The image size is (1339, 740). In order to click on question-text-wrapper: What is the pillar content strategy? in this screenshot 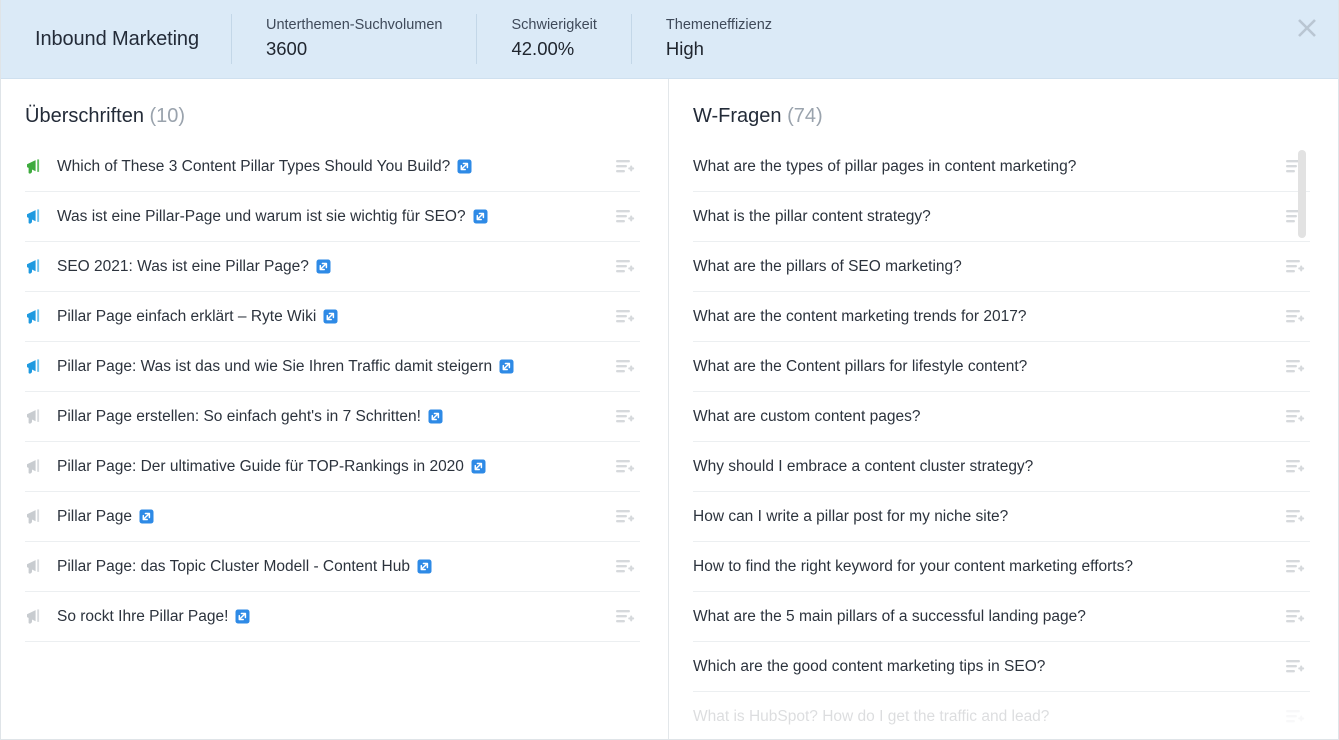, I will do `click(986, 217)`.